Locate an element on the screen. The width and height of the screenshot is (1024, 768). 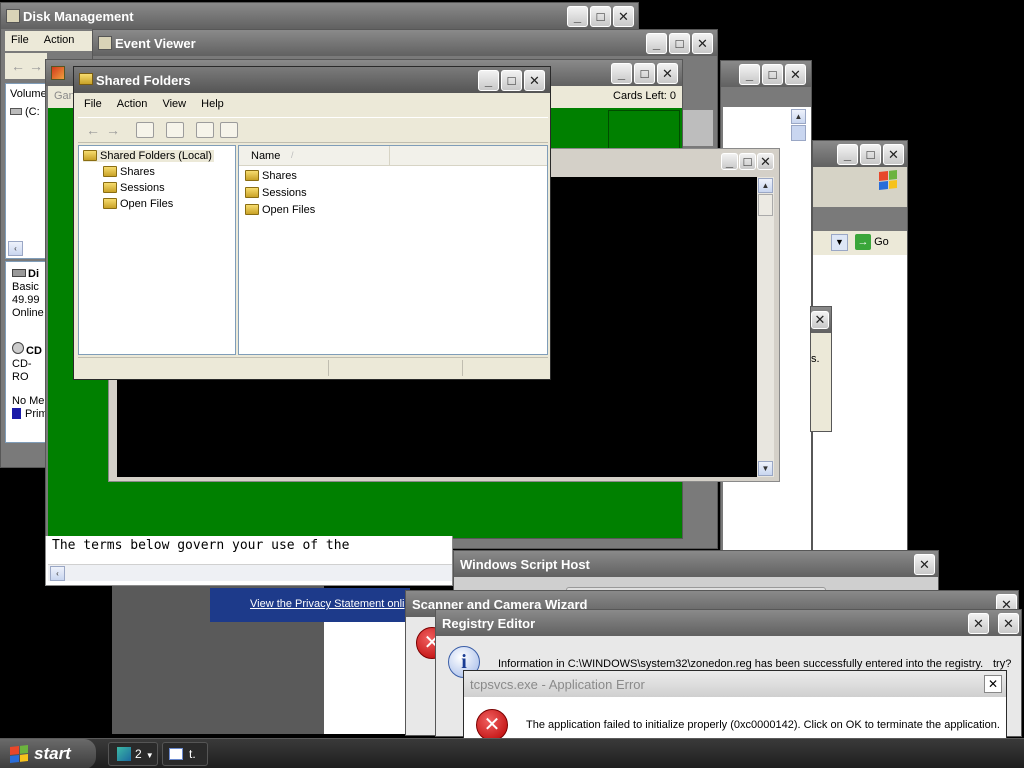
volume-column-header: Volume is located at coordinates (28, 94).